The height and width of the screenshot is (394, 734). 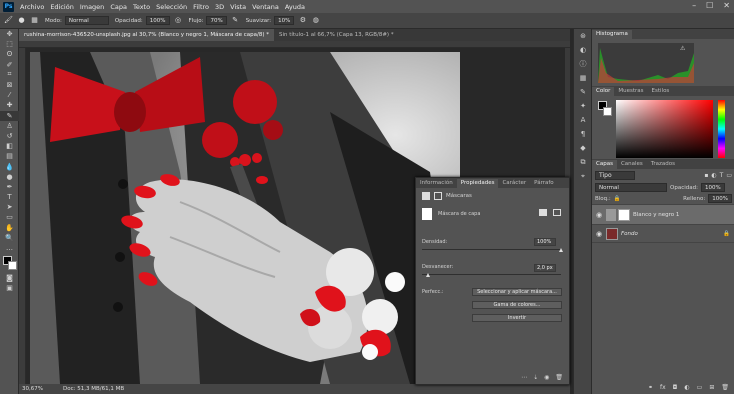 What do you see at coordinates (92, 7) in the screenshot?
I see `menu-imagen: Imagen` at bounding box center [92, 7].